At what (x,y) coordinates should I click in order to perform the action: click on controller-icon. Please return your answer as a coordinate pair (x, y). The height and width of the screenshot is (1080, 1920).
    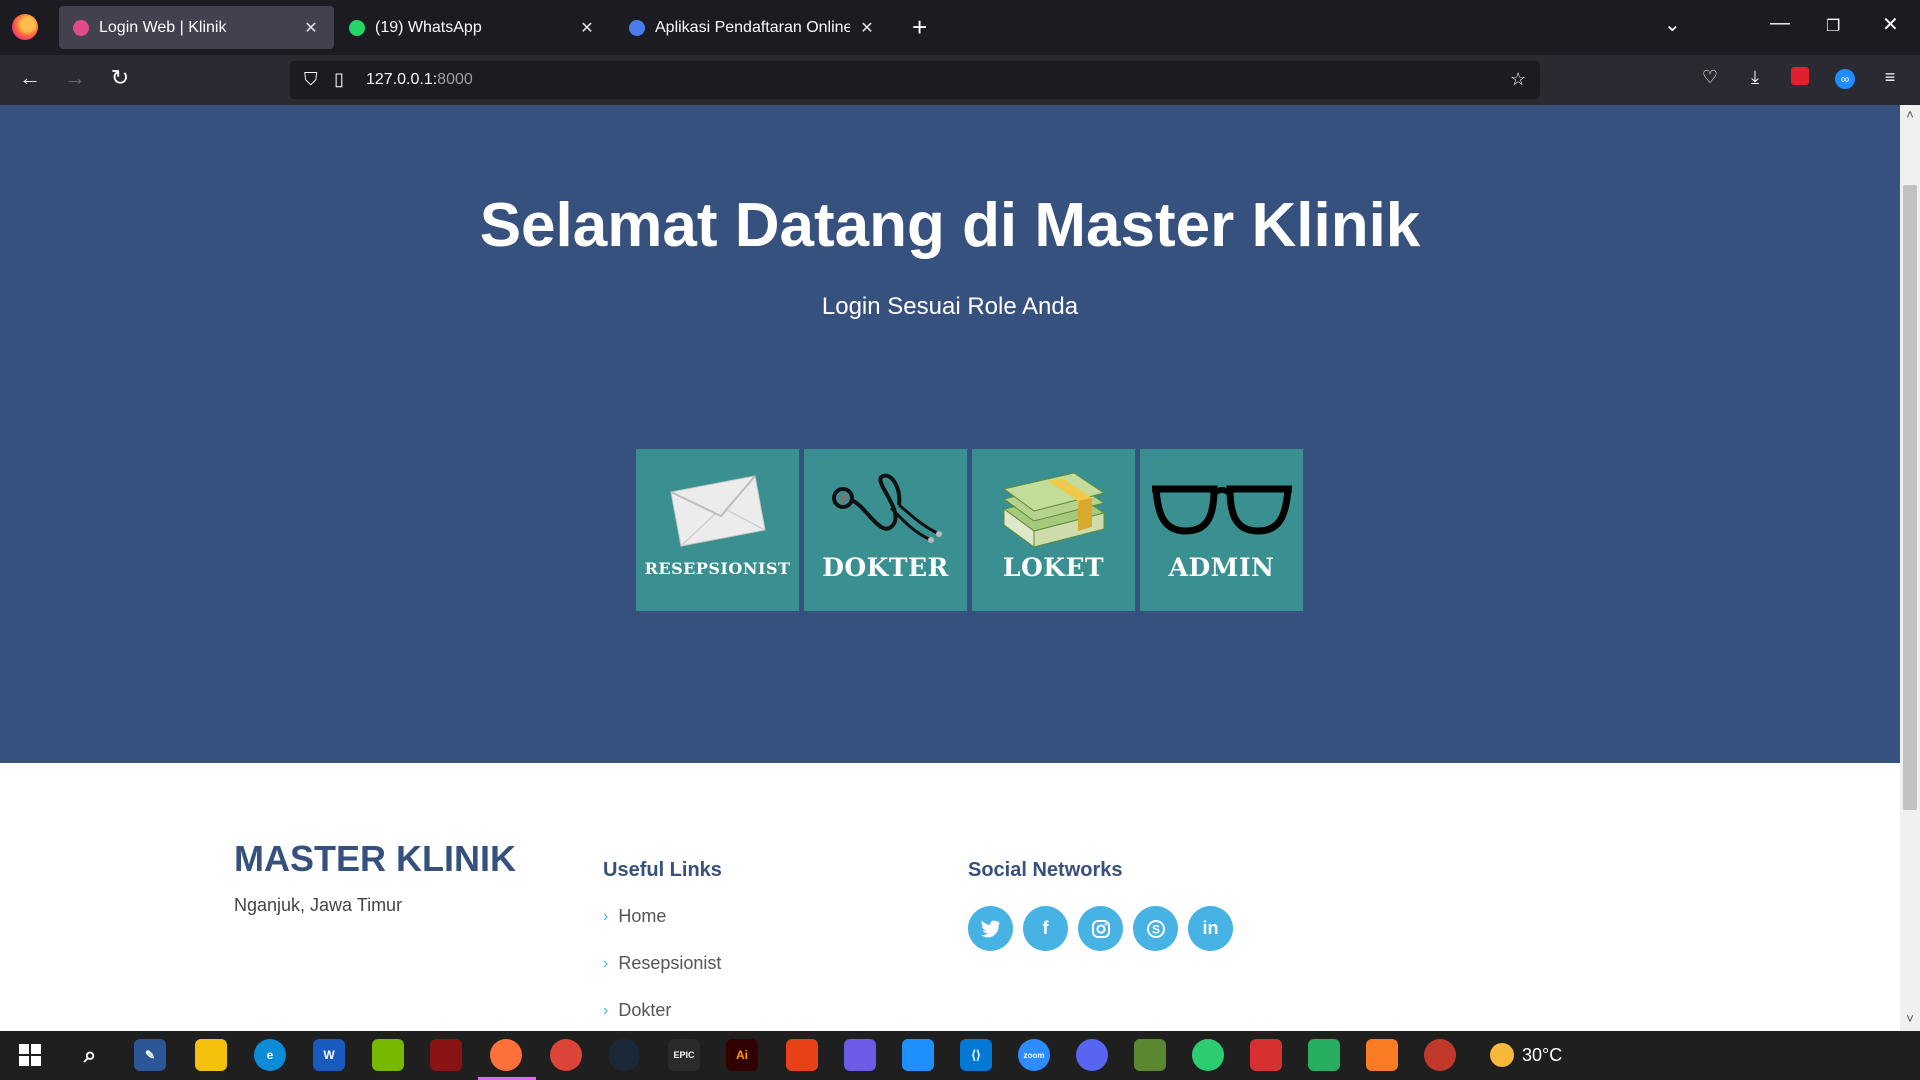
    Looking at the image, I should click on (860, 1055).